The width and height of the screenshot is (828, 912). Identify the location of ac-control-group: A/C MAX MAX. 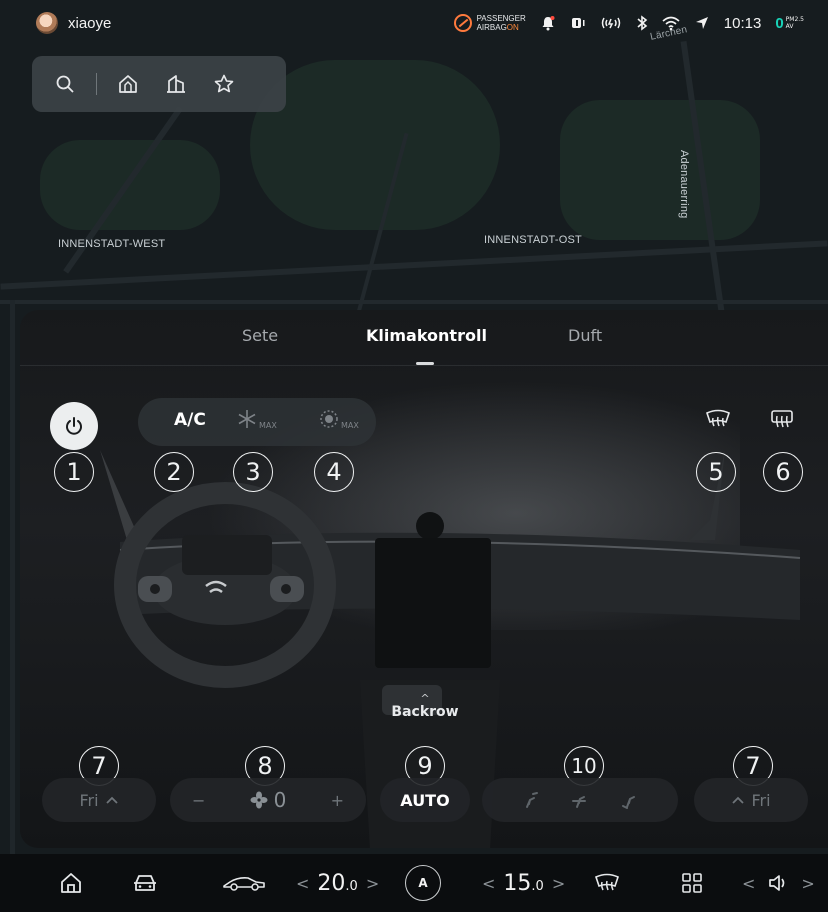
(257, 422).